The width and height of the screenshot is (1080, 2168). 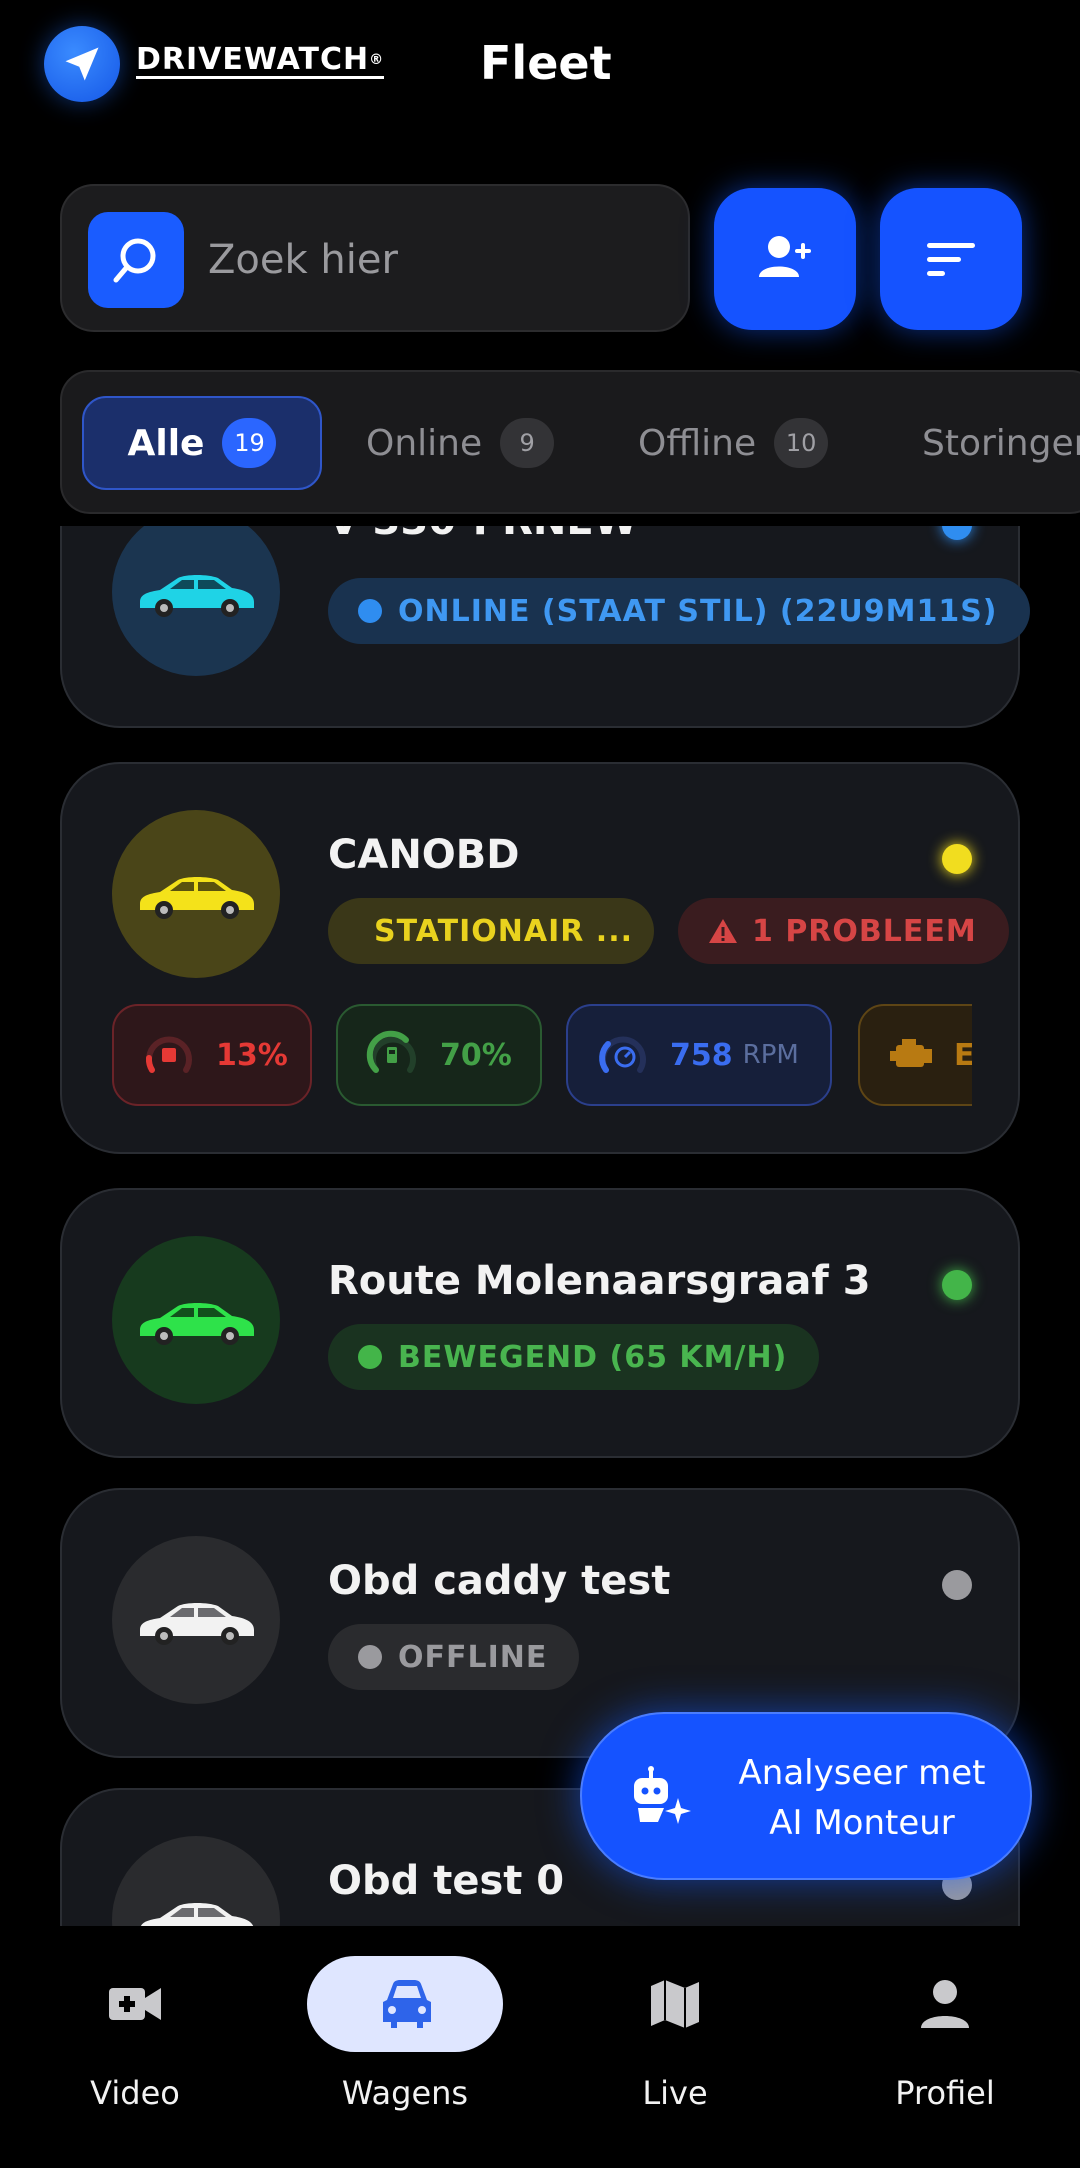 I want to click on logo-wordmark: DRIVEWATCH®, so click(x=260, y=60).